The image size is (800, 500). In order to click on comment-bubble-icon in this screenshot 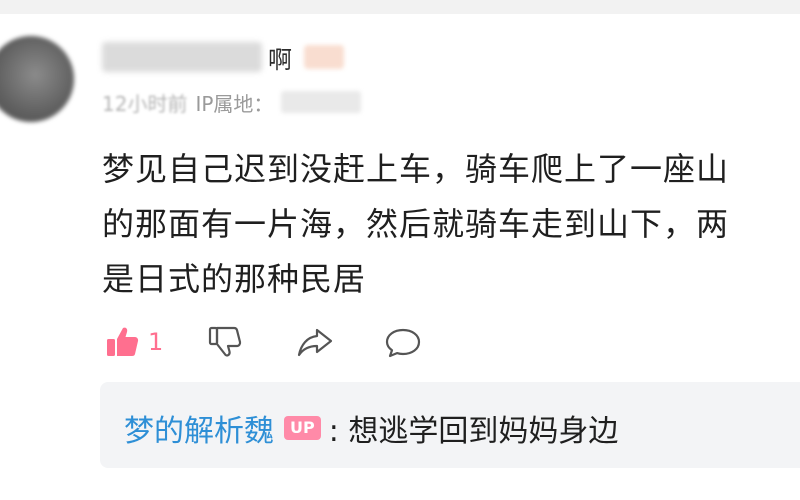, I will do `click(403, 342)`.